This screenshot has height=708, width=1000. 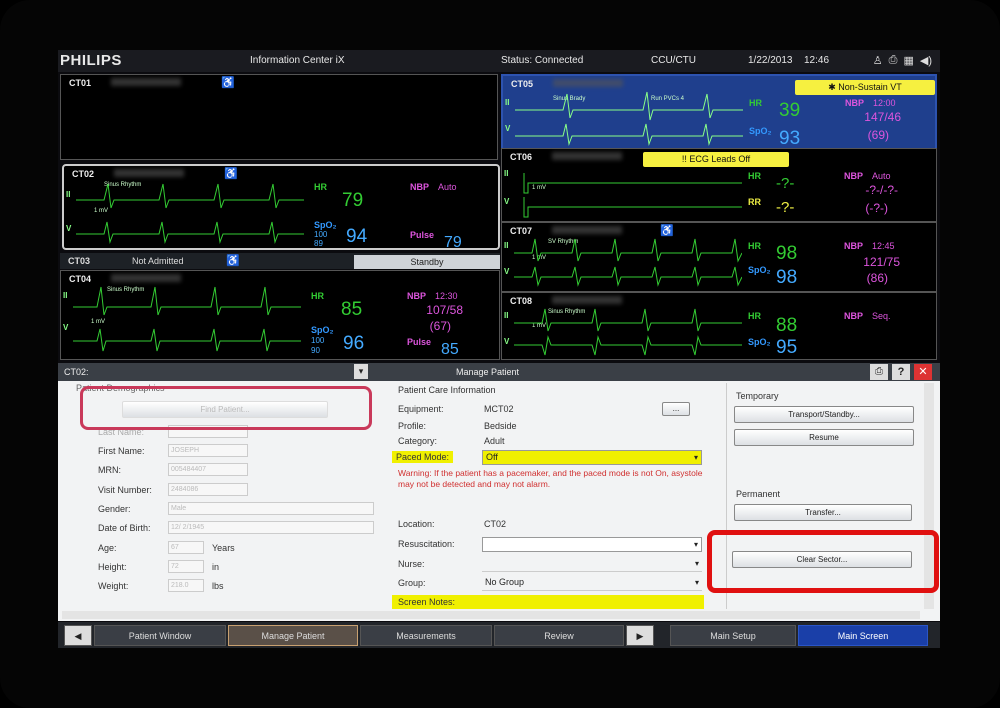 I want to click on equipment-label: Equipment:, so click(x=421, y=409).